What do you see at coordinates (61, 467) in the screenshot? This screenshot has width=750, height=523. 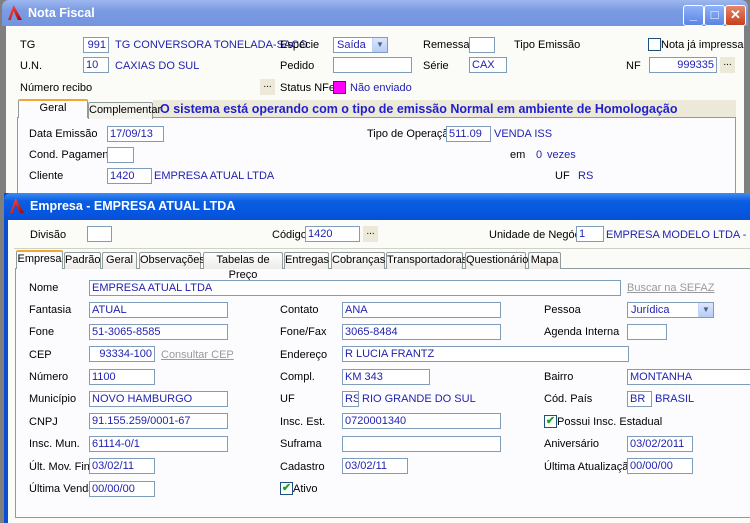 I see `ult-mov-label: Últ. Mov. Fin.` at bounding box center [61, 467].